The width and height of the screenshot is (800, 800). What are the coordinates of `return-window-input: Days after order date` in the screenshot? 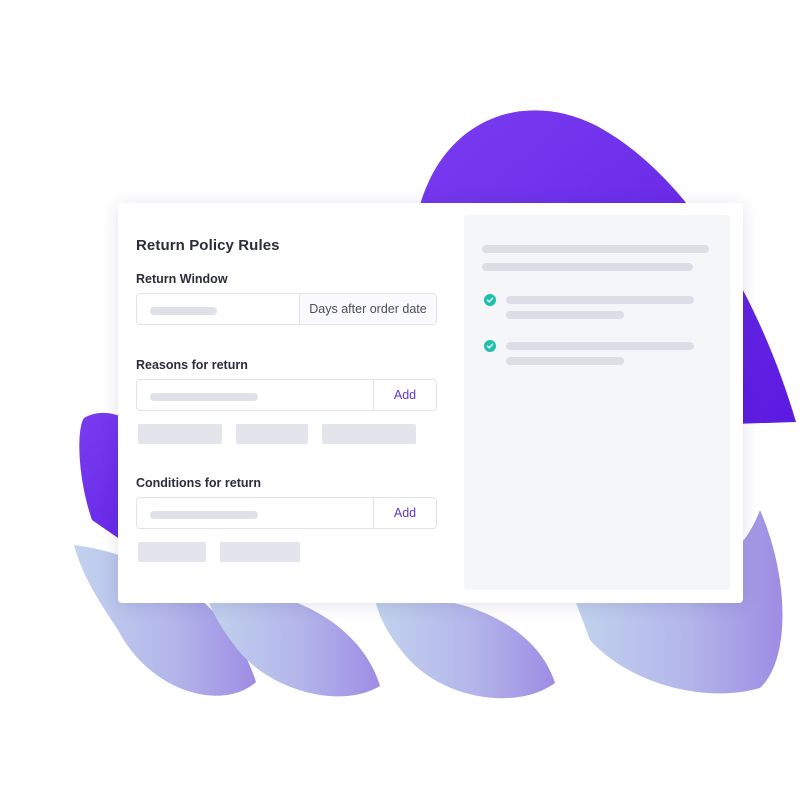 It's located at (286, 309).